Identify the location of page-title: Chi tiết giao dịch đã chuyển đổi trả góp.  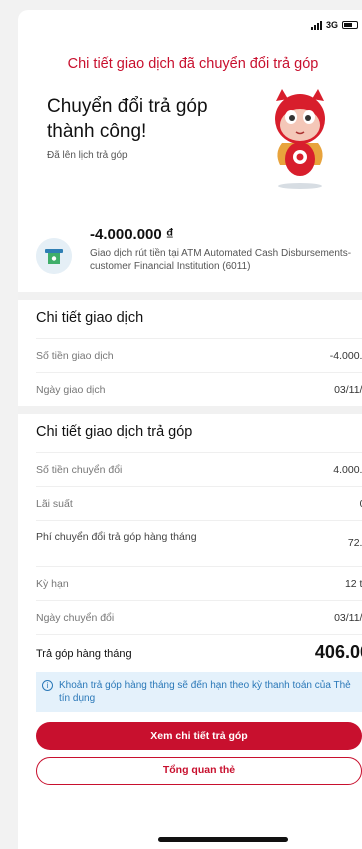
(193, 64).